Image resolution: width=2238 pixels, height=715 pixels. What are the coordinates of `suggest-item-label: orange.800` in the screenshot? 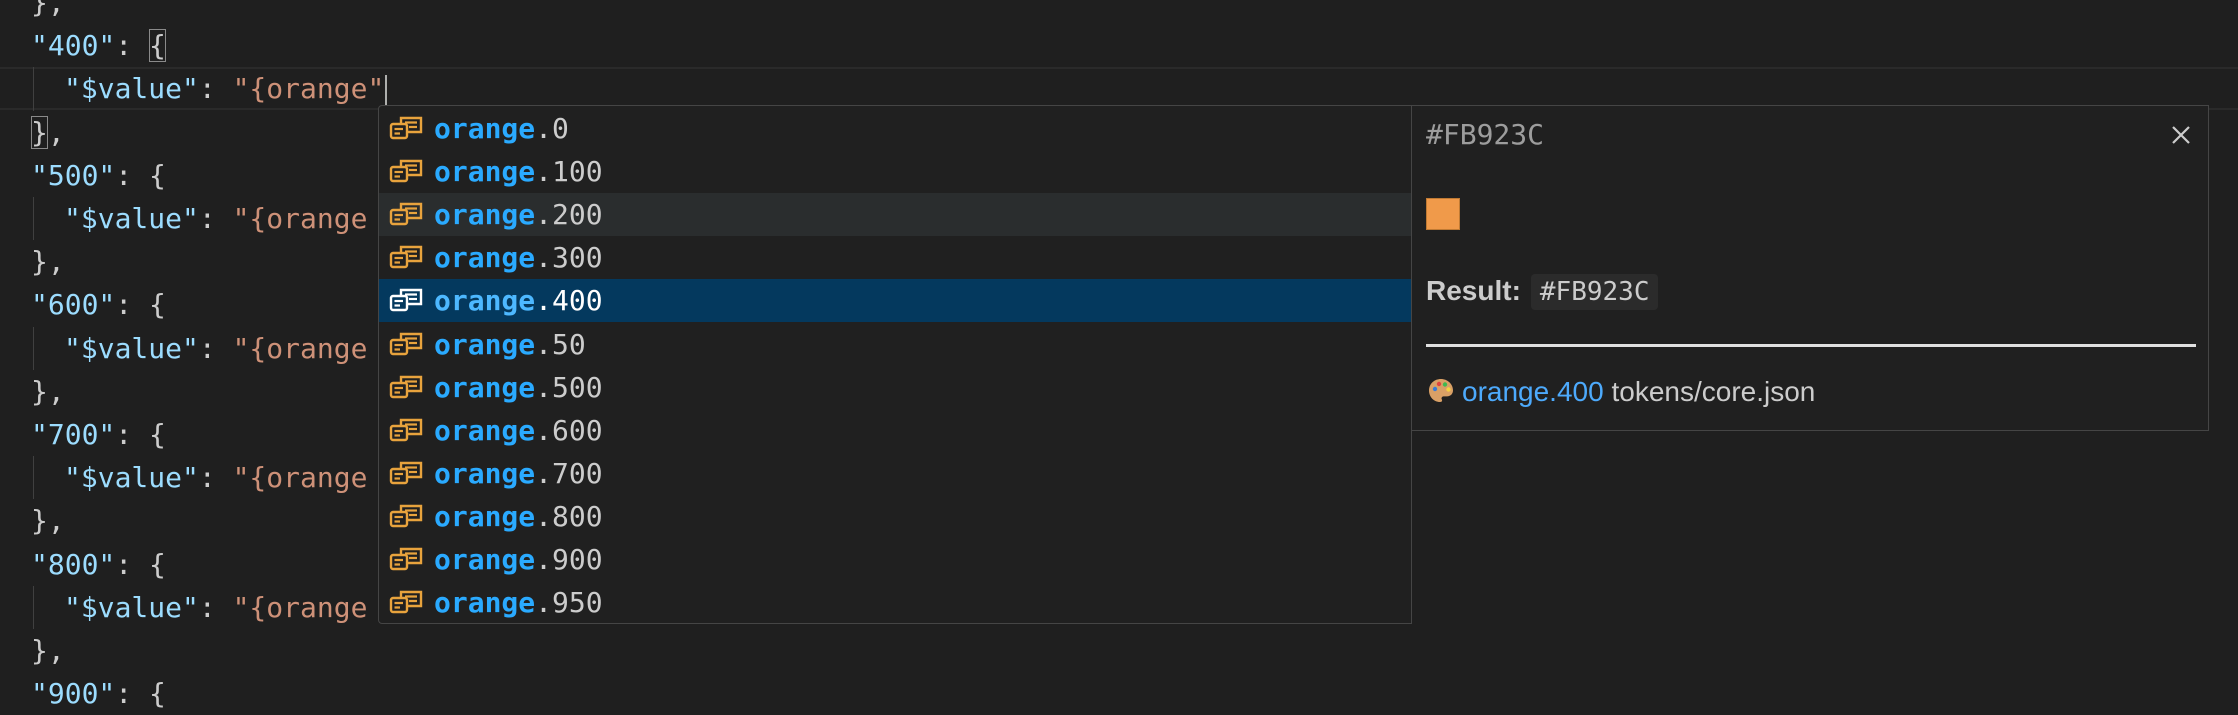 It's located at (518, 516).